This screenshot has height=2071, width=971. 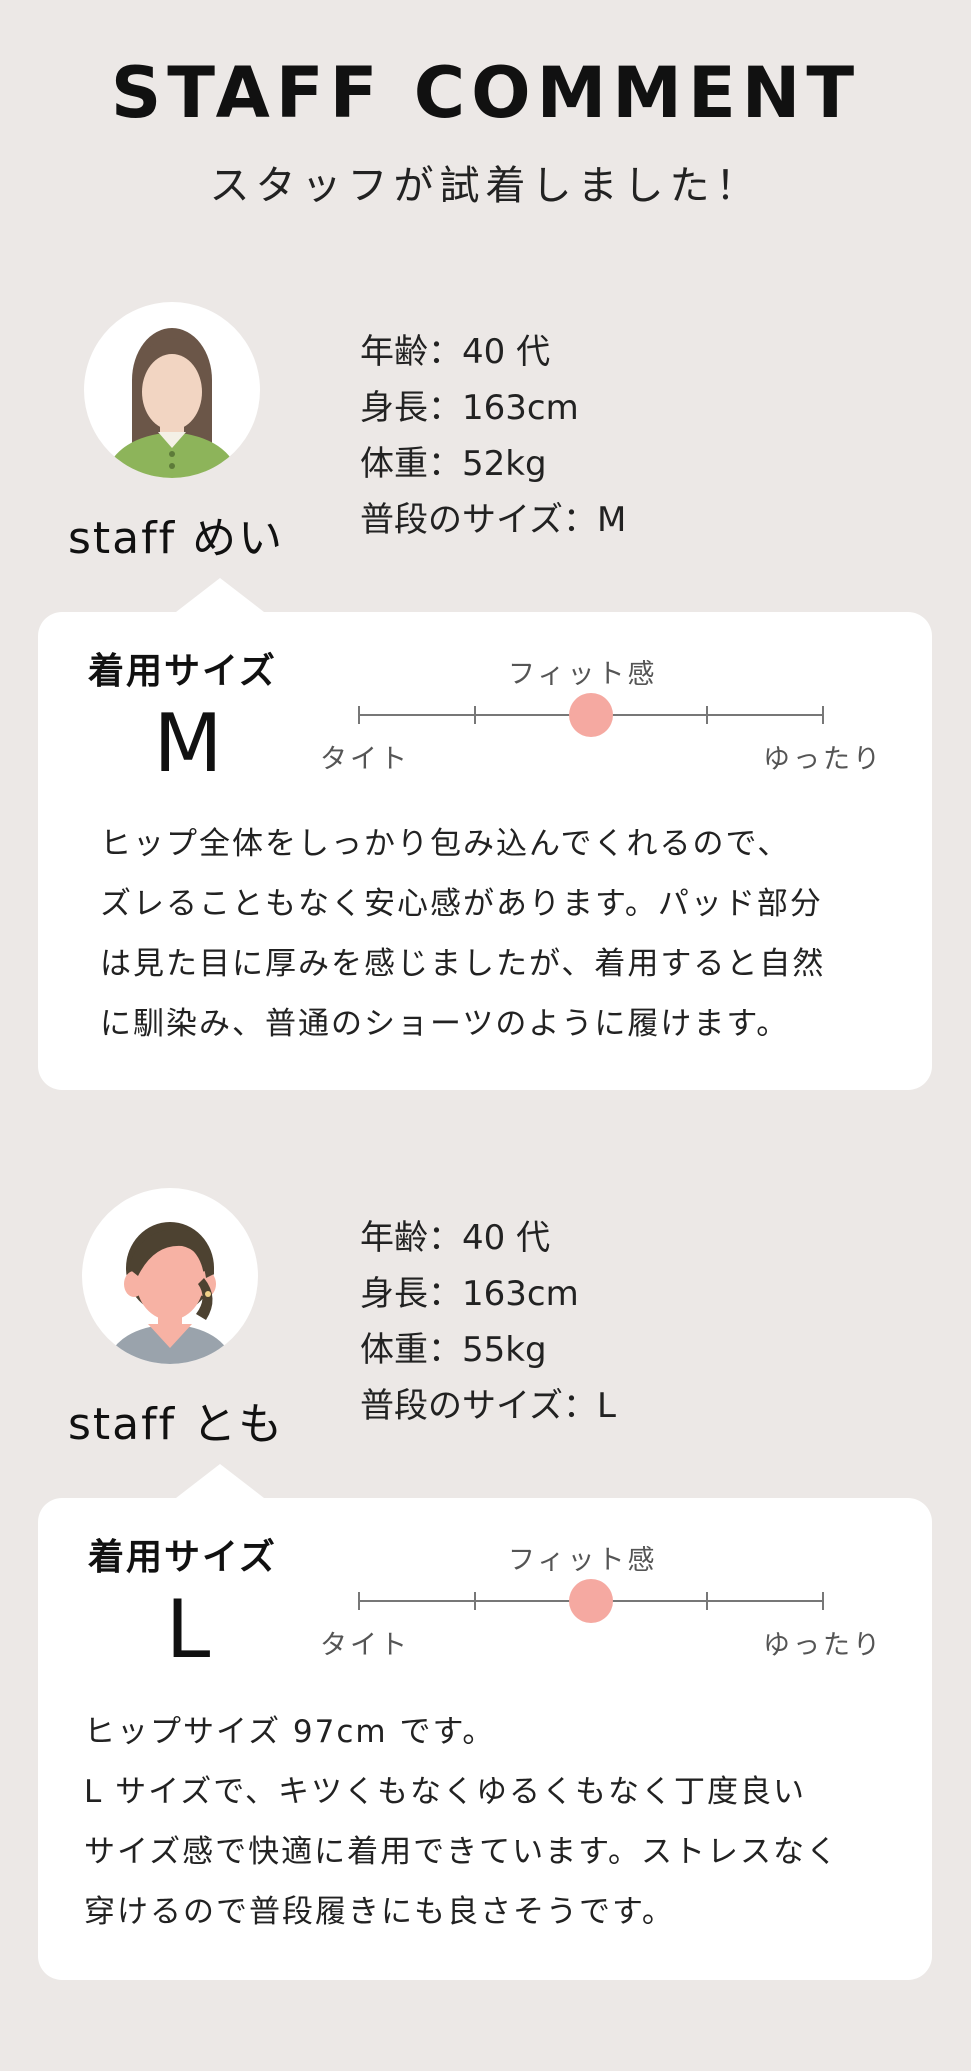 I want to click on comment-line: ヒップサイズ 97cm です。, so click(x=290, y=1732).